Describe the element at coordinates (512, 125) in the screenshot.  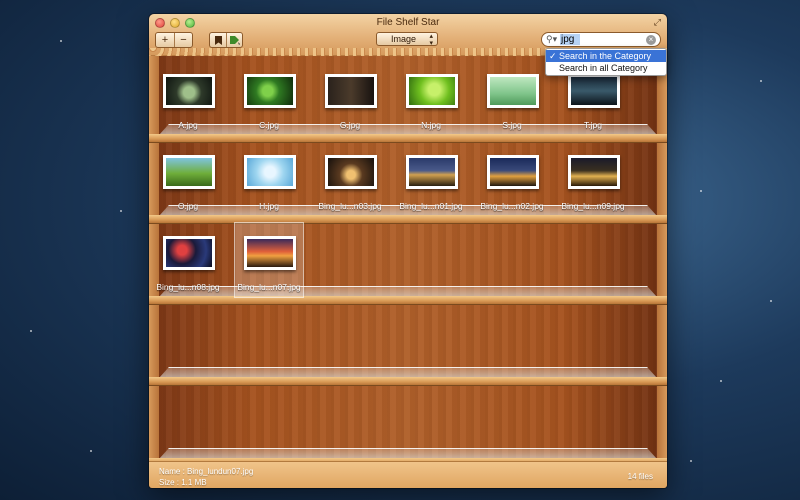
I see `file-label: S.jpg` at that location.